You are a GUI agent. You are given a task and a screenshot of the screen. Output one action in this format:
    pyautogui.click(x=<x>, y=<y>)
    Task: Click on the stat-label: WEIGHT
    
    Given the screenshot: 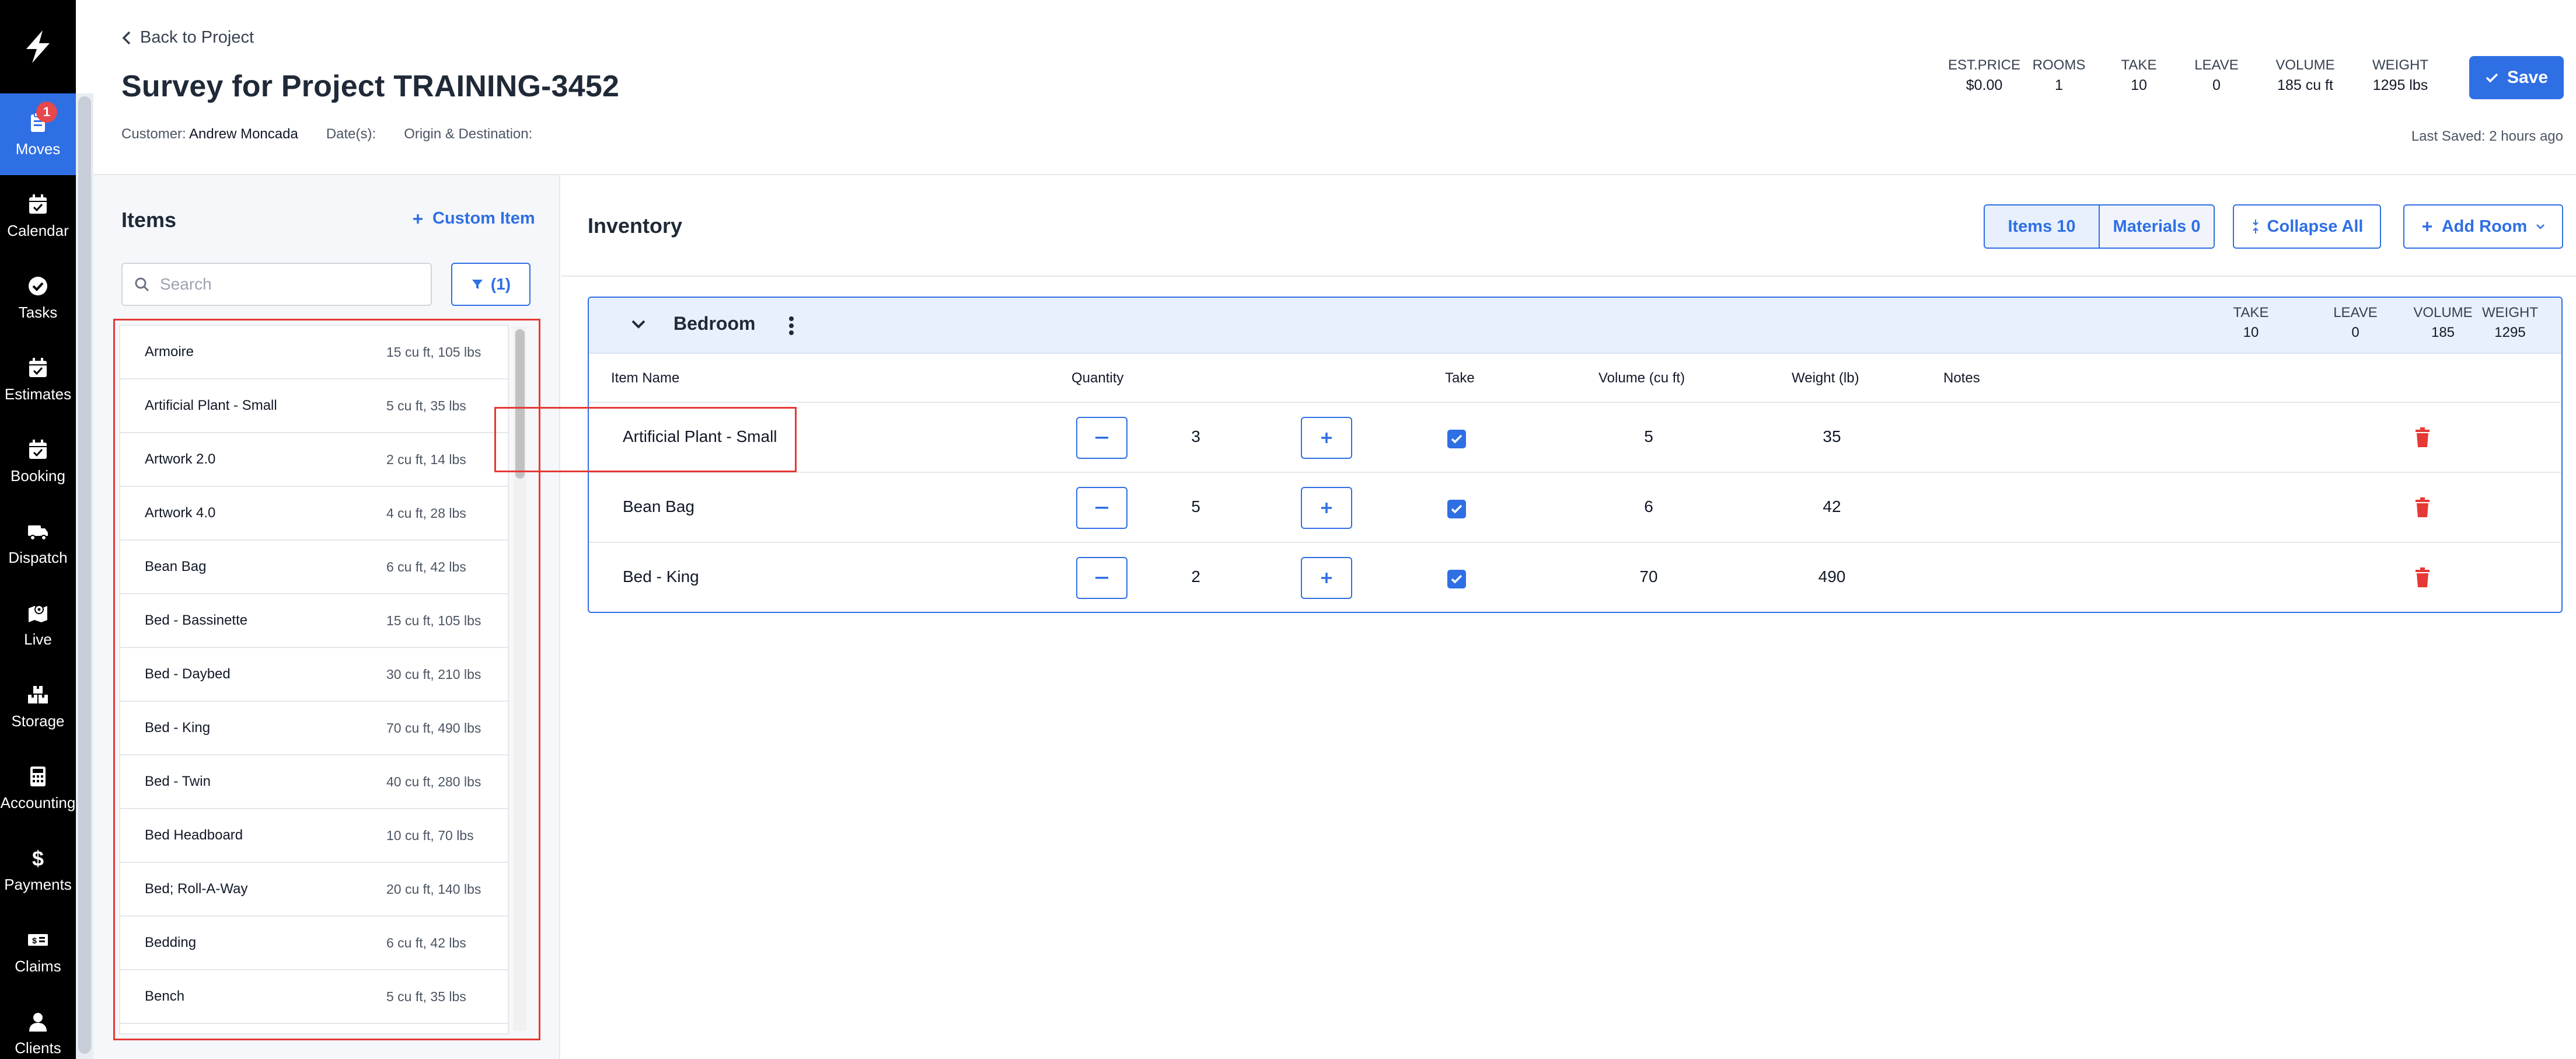 What is the action you would take?
    pyautogui.click(x=2400, y=65)
    